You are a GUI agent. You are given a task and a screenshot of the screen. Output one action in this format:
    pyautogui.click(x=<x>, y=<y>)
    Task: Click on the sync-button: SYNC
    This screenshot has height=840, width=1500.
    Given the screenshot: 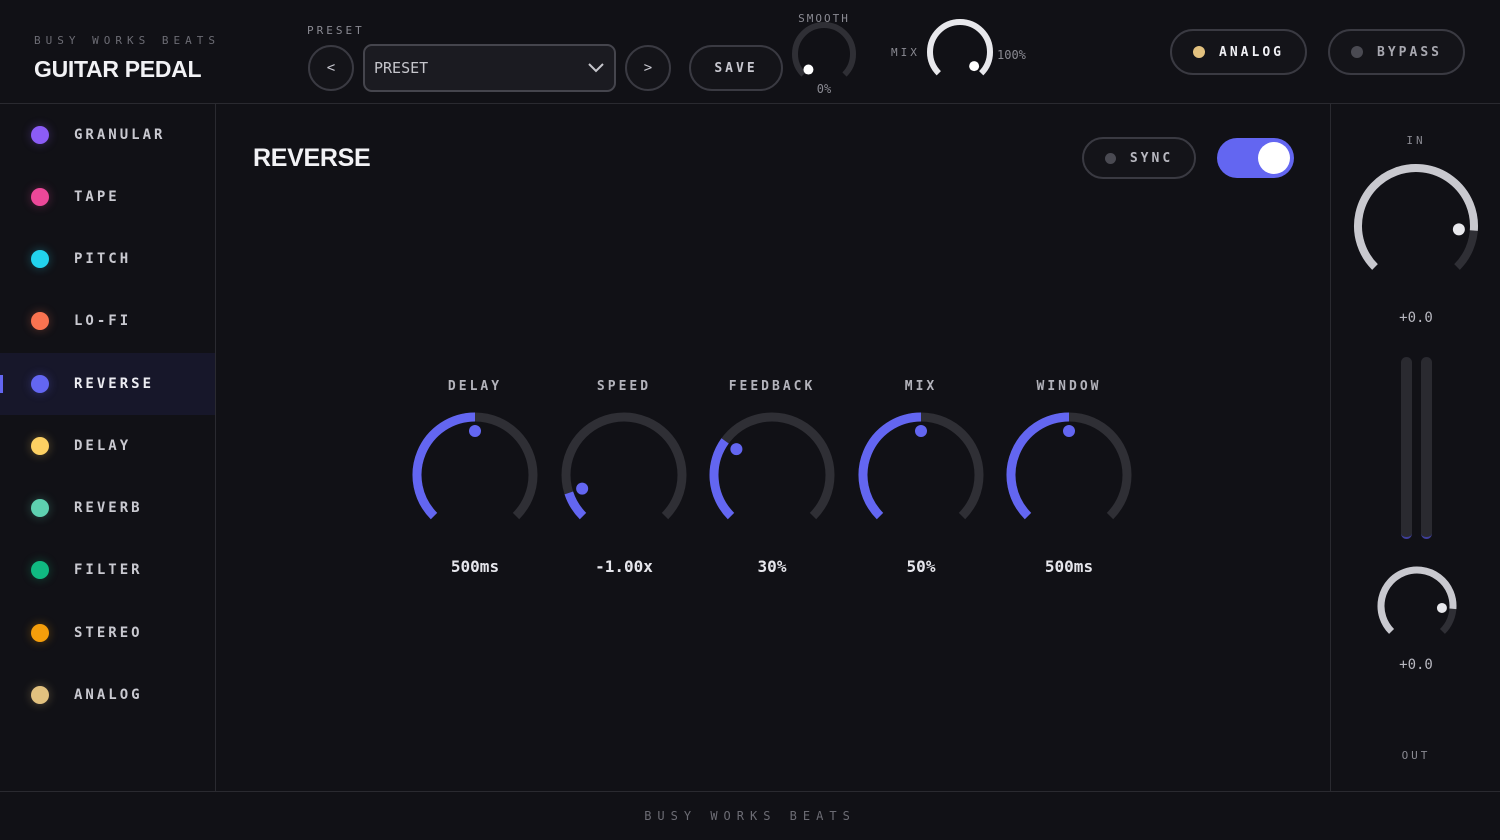 What is the action you would take?
    pyautogui.click(x=1139, y=158)
    